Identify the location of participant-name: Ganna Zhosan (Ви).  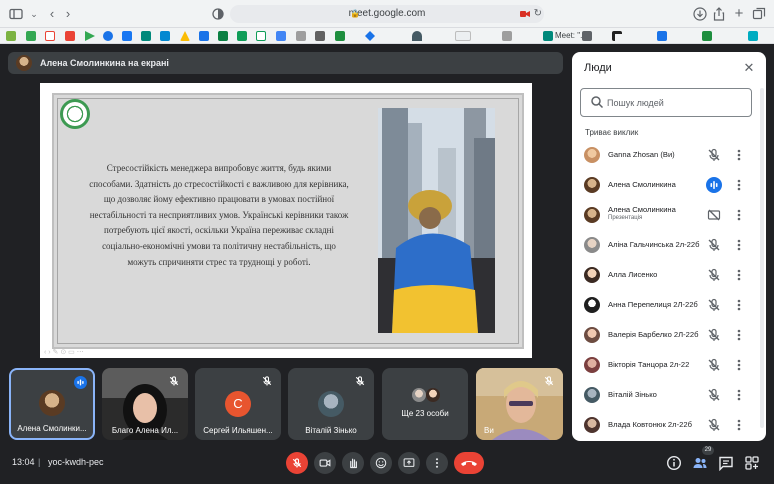
(641, 154).